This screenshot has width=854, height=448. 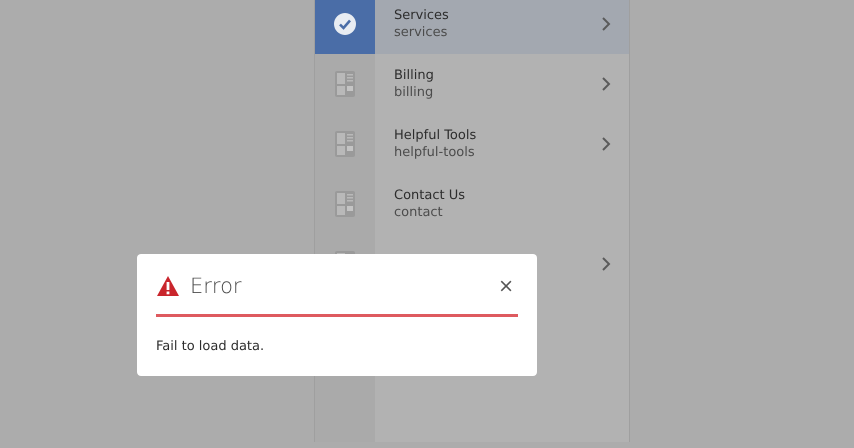 What do you see at coordinates (419, 212) in the screenshot?
I see `item-name: contact` at bounding box center [419, 212].